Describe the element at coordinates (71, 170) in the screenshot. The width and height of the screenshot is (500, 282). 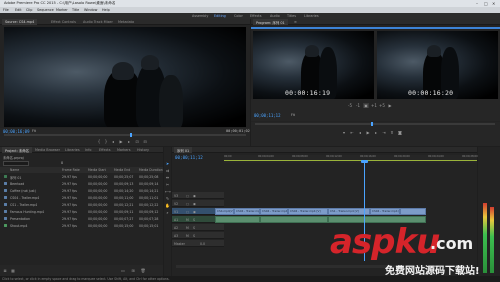
I see `column-frame-rate: Frame Rate` at that location.